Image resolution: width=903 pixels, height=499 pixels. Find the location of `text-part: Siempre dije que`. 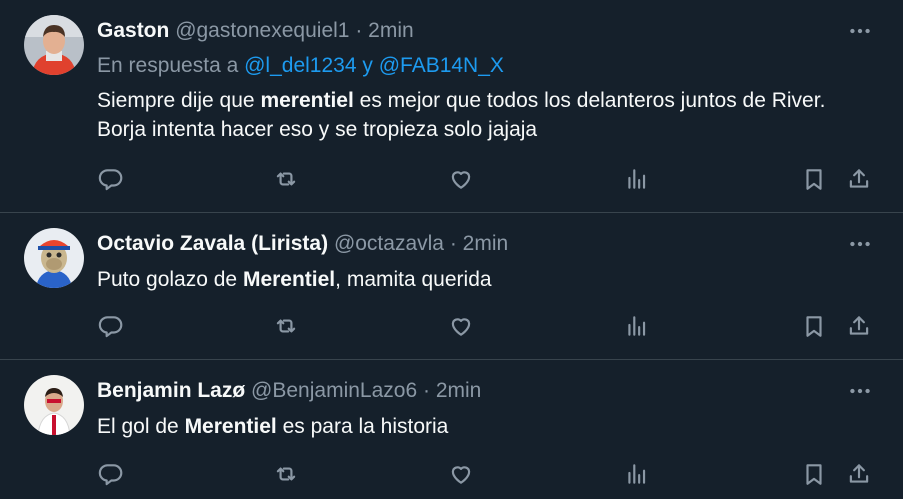

text-part: Siempre dije que is located at coordinates (179, 100).